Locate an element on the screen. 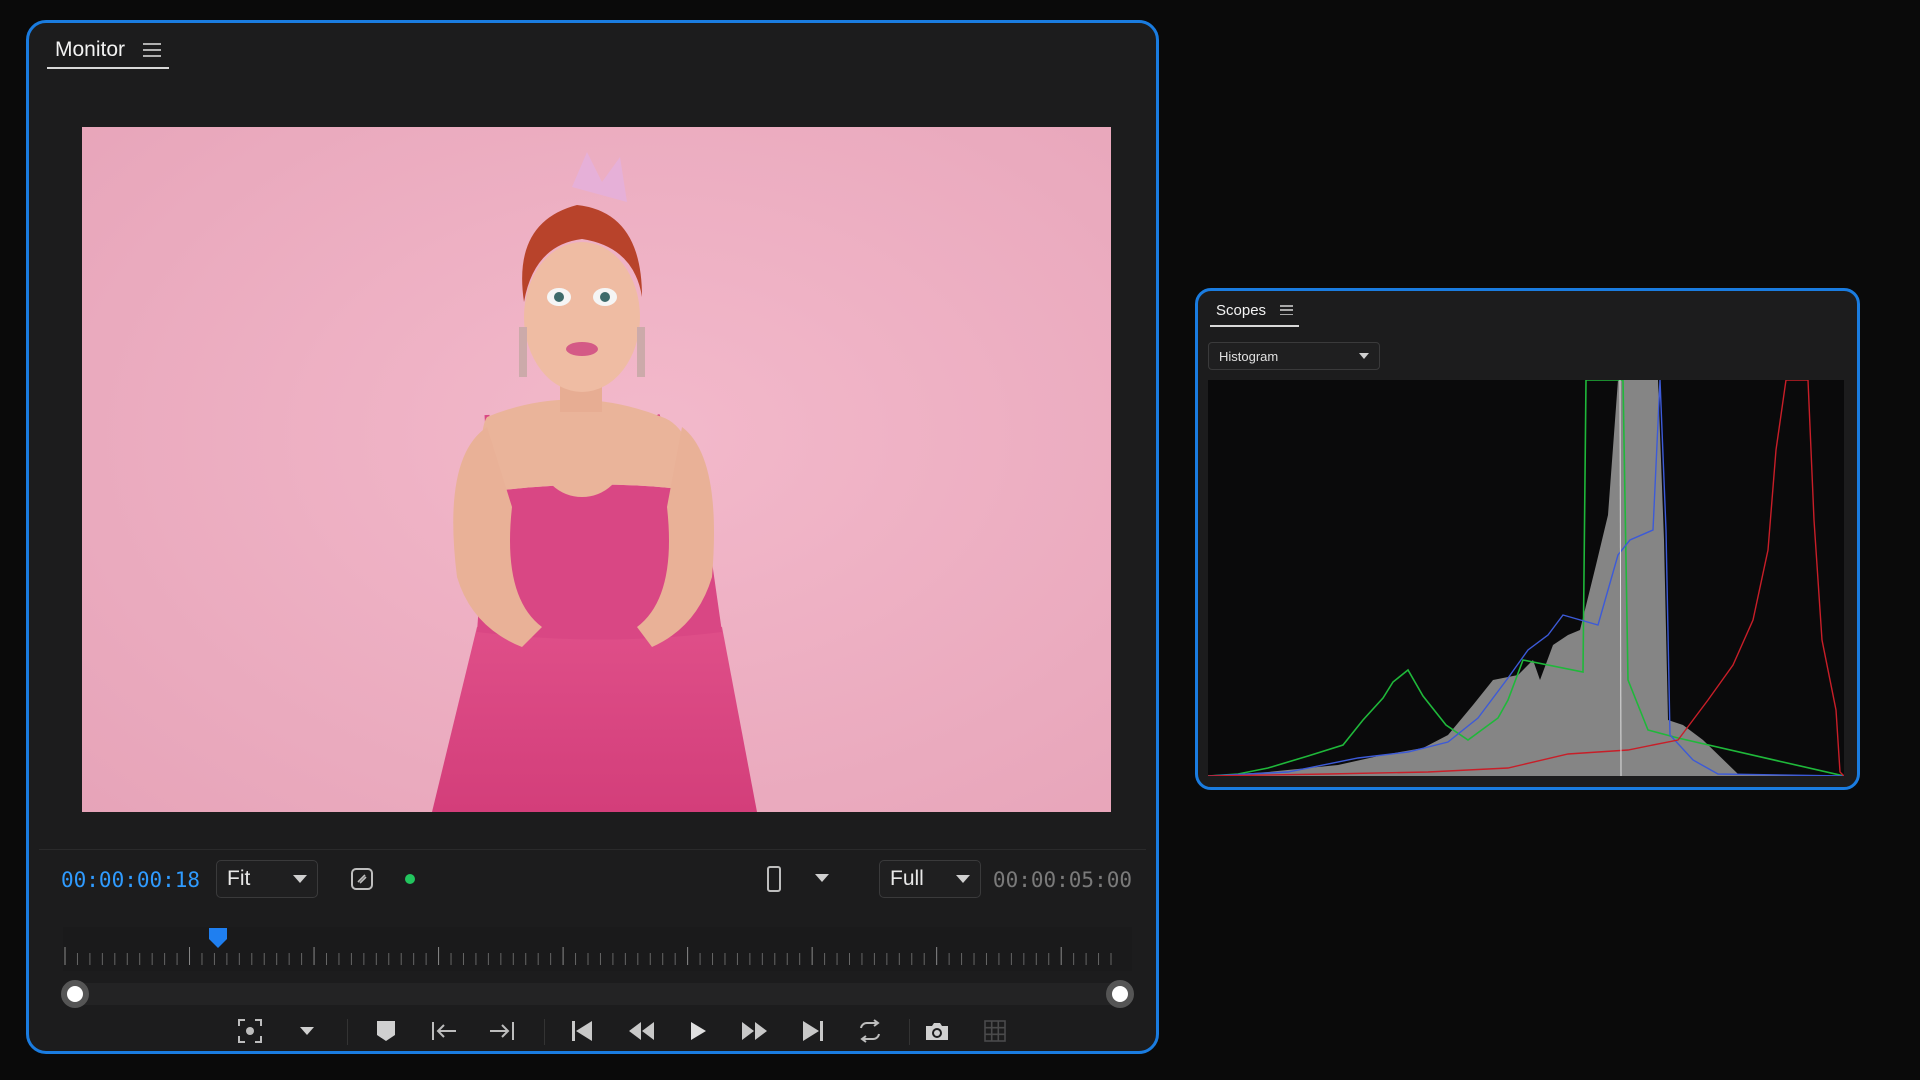 This screenshot has width=1920, height=1080. scopes-tab-label: Scopes is located at coordinates (1241, 310).